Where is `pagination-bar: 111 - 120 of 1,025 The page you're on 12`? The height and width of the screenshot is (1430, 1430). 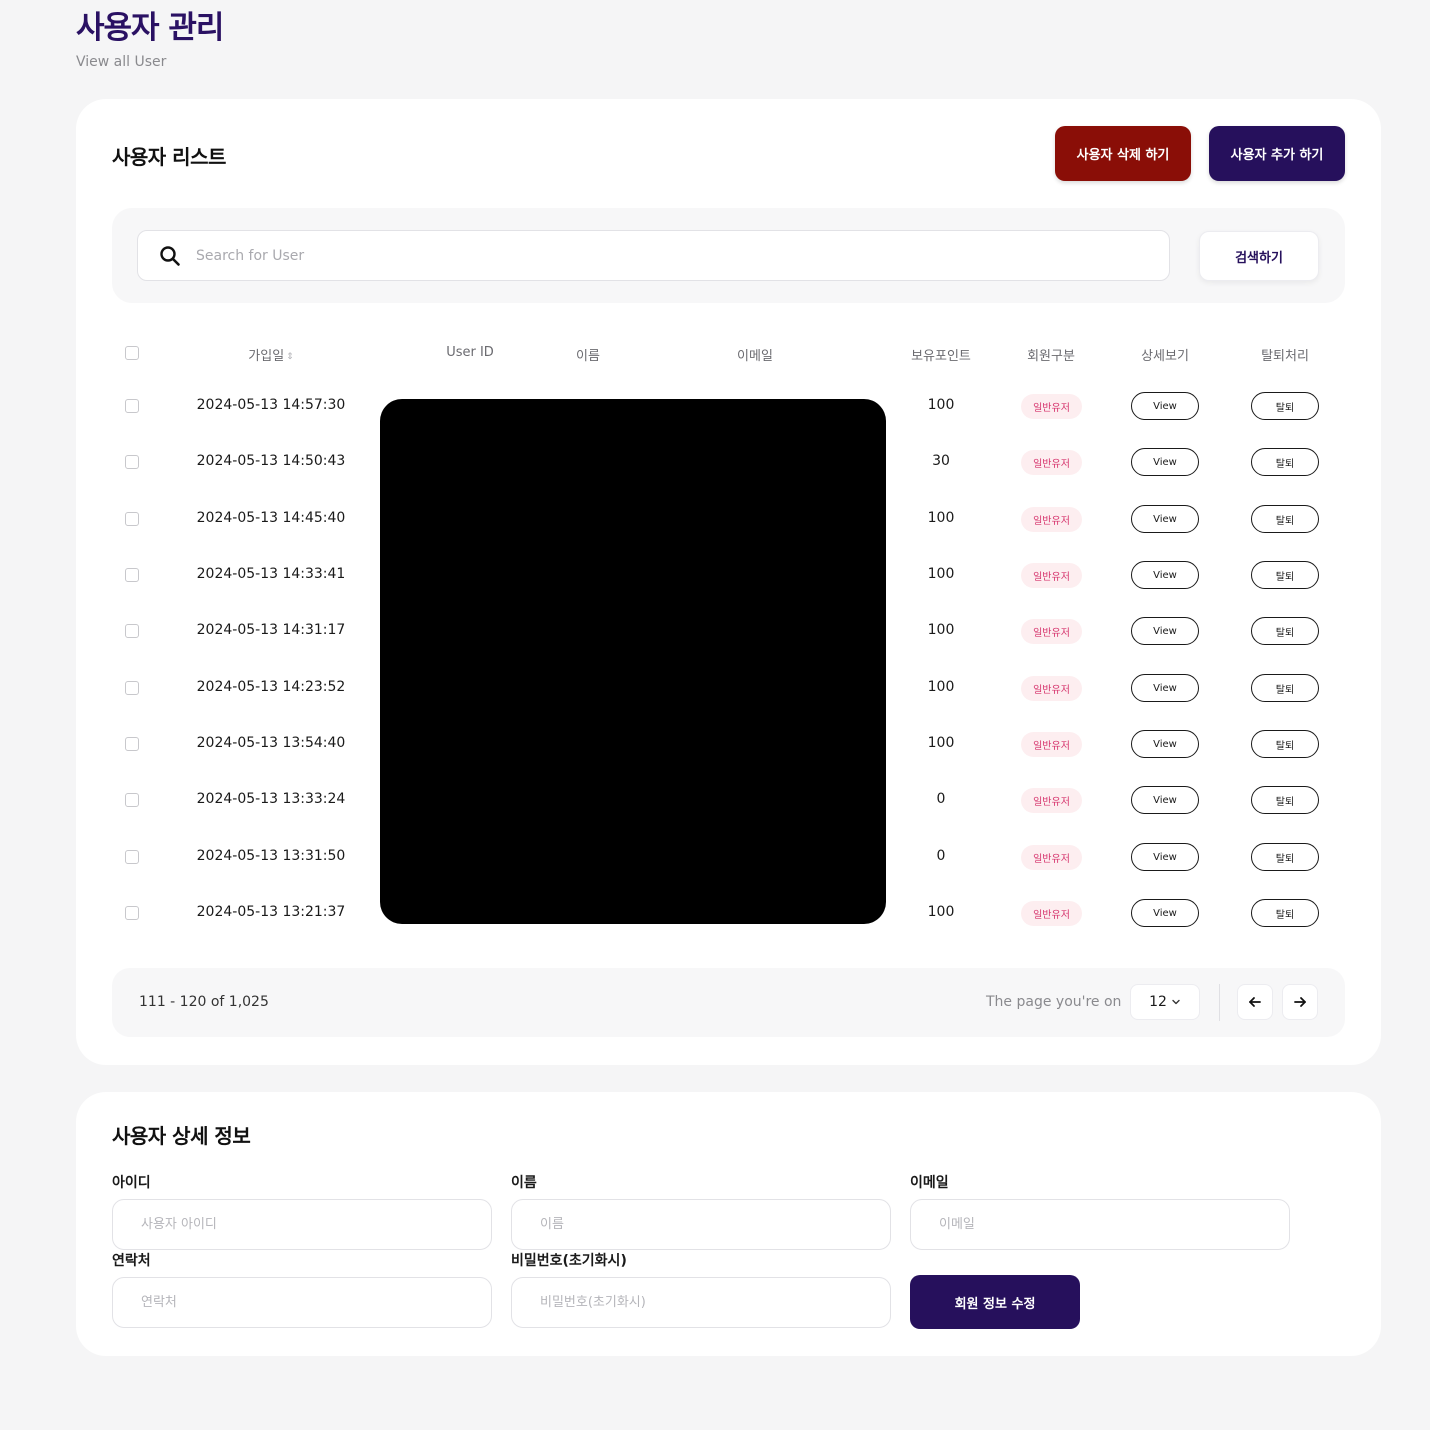
pagination-bar: 111 - 120 of 1,025 The page you're on 12 is located at coordinates (728, 1002).